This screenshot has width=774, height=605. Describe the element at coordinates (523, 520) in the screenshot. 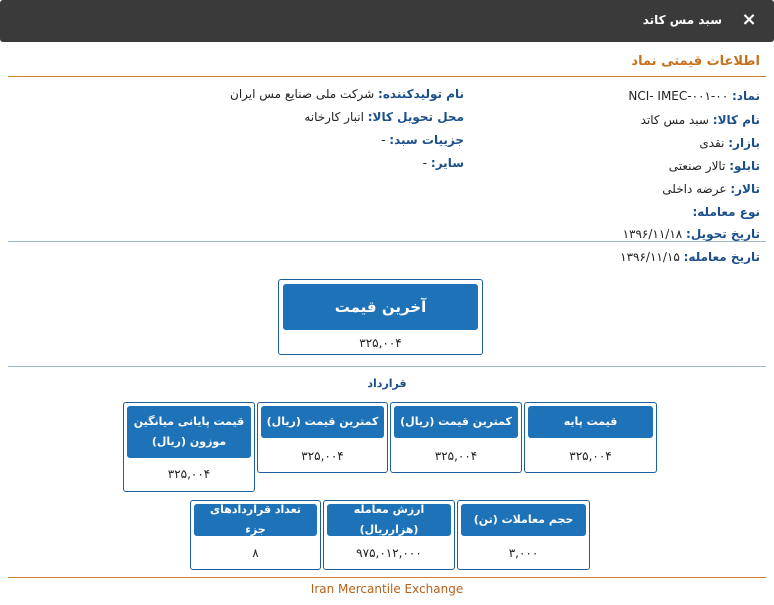

I see `trade-volume-button: حجم معاملات (تن)` at that location.